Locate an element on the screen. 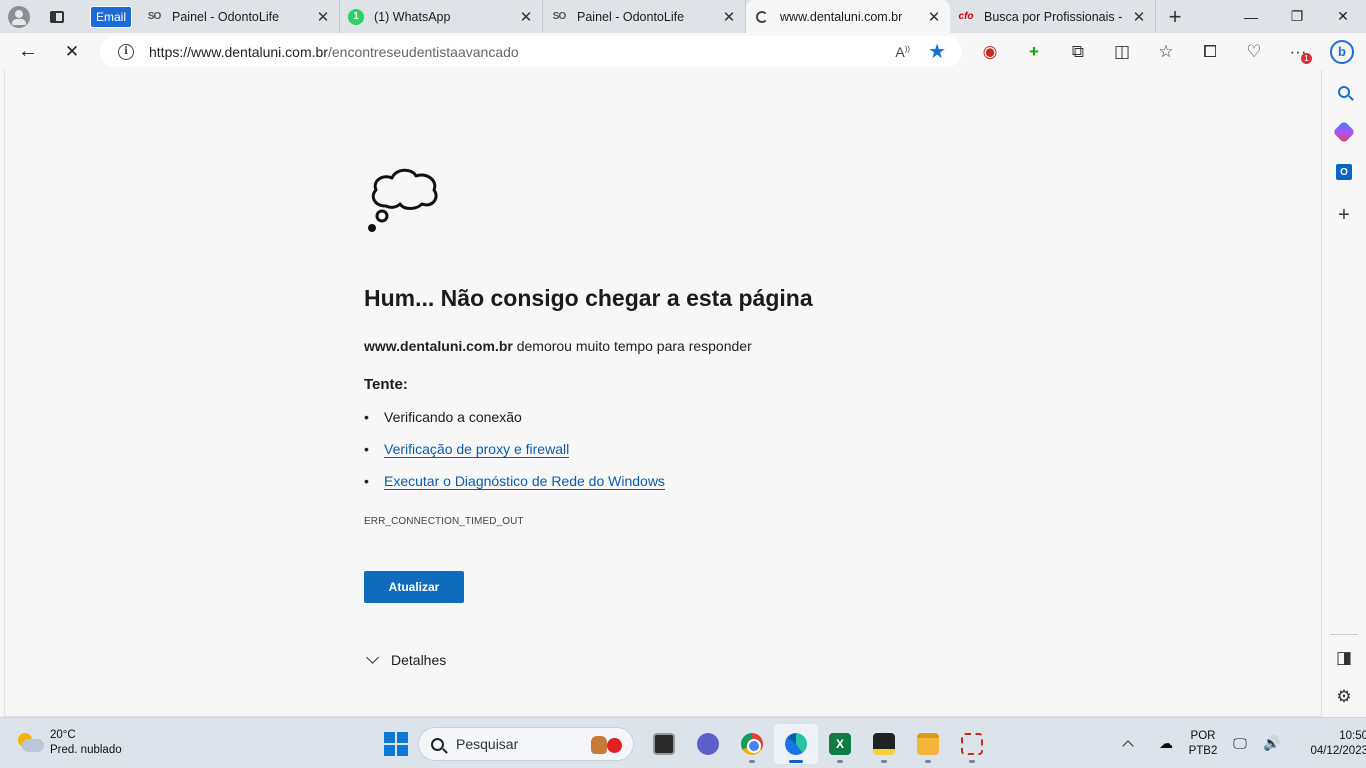 This screenshot has width=1366, height=768. snipping-tool-icon is located at coordinates (972, 744).